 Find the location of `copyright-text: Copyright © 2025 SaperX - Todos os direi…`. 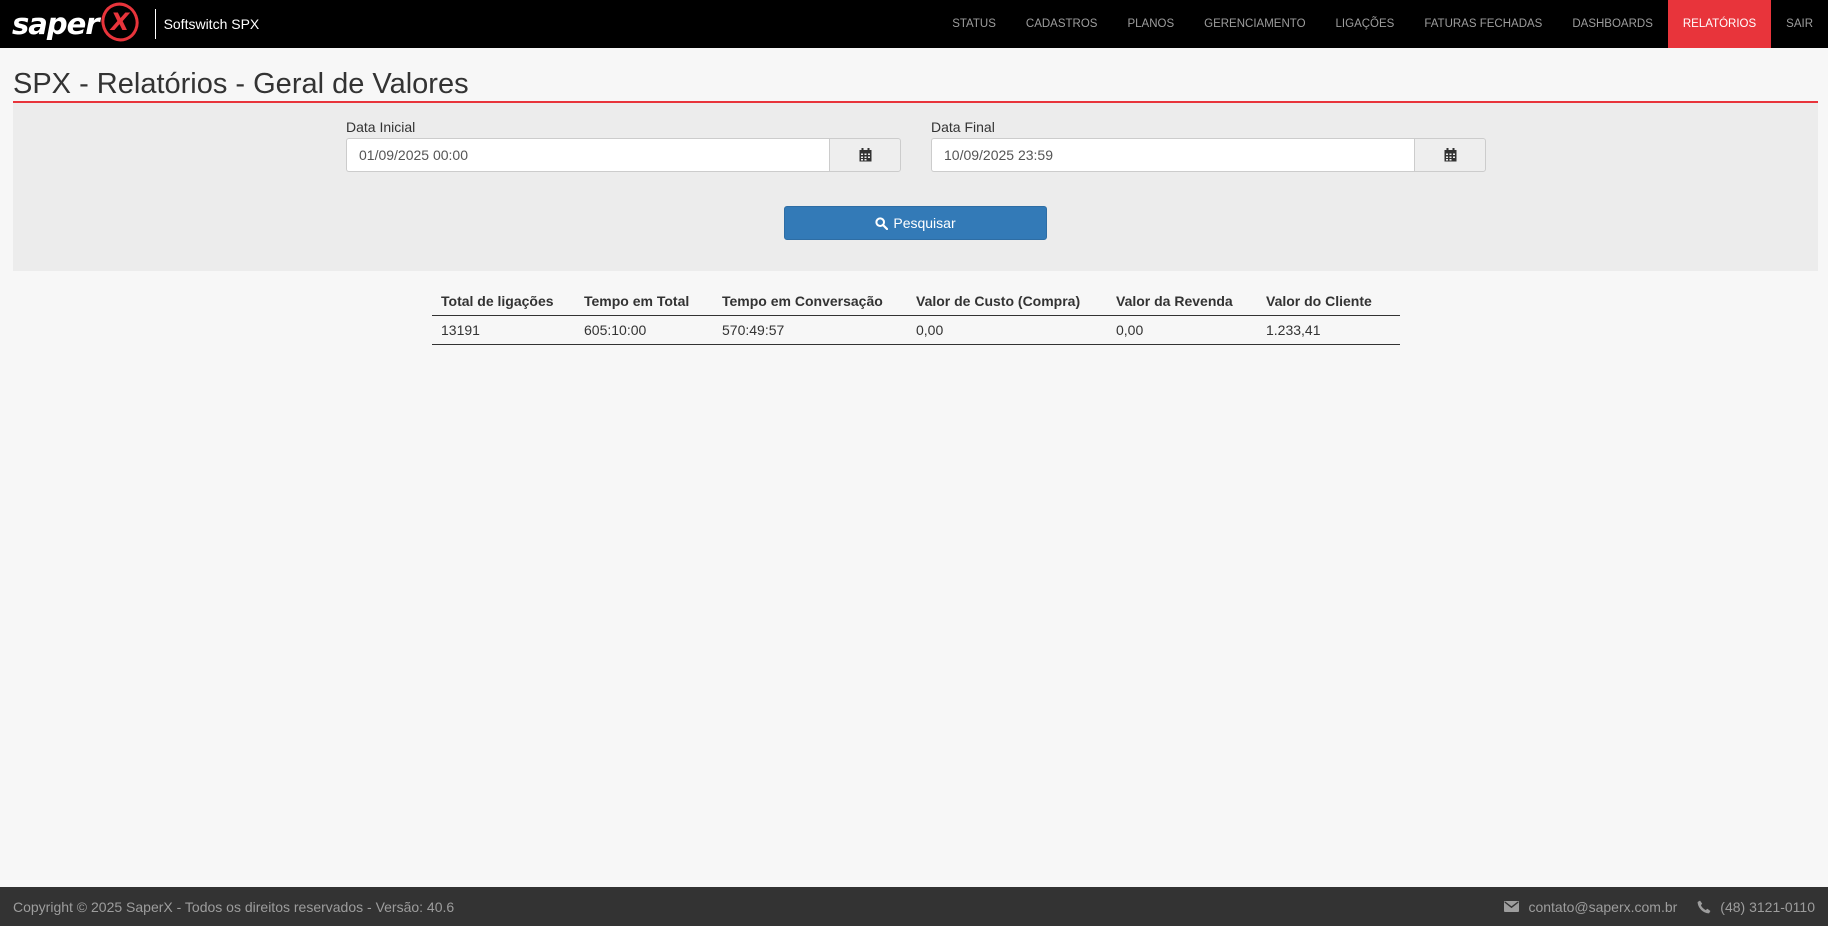

copyright-text: Copyright © 2025 SaperX - Todos os direi… is located at coordinates (234, 906).